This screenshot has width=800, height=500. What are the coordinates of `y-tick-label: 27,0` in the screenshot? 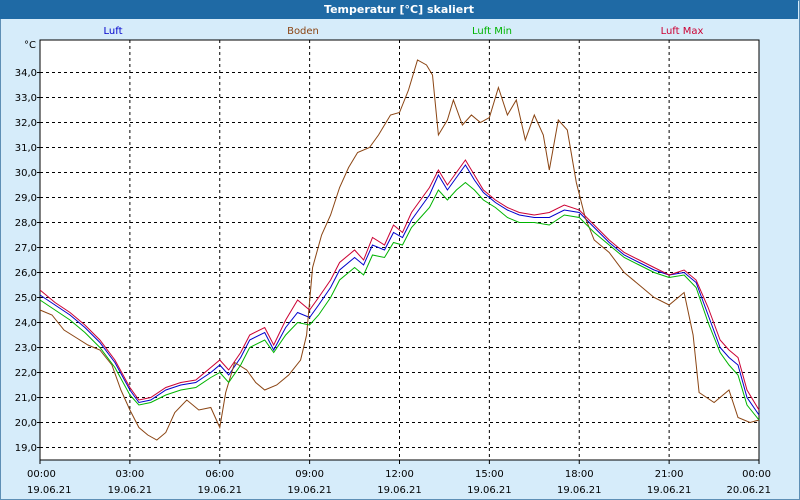 It's located at (26, 248).